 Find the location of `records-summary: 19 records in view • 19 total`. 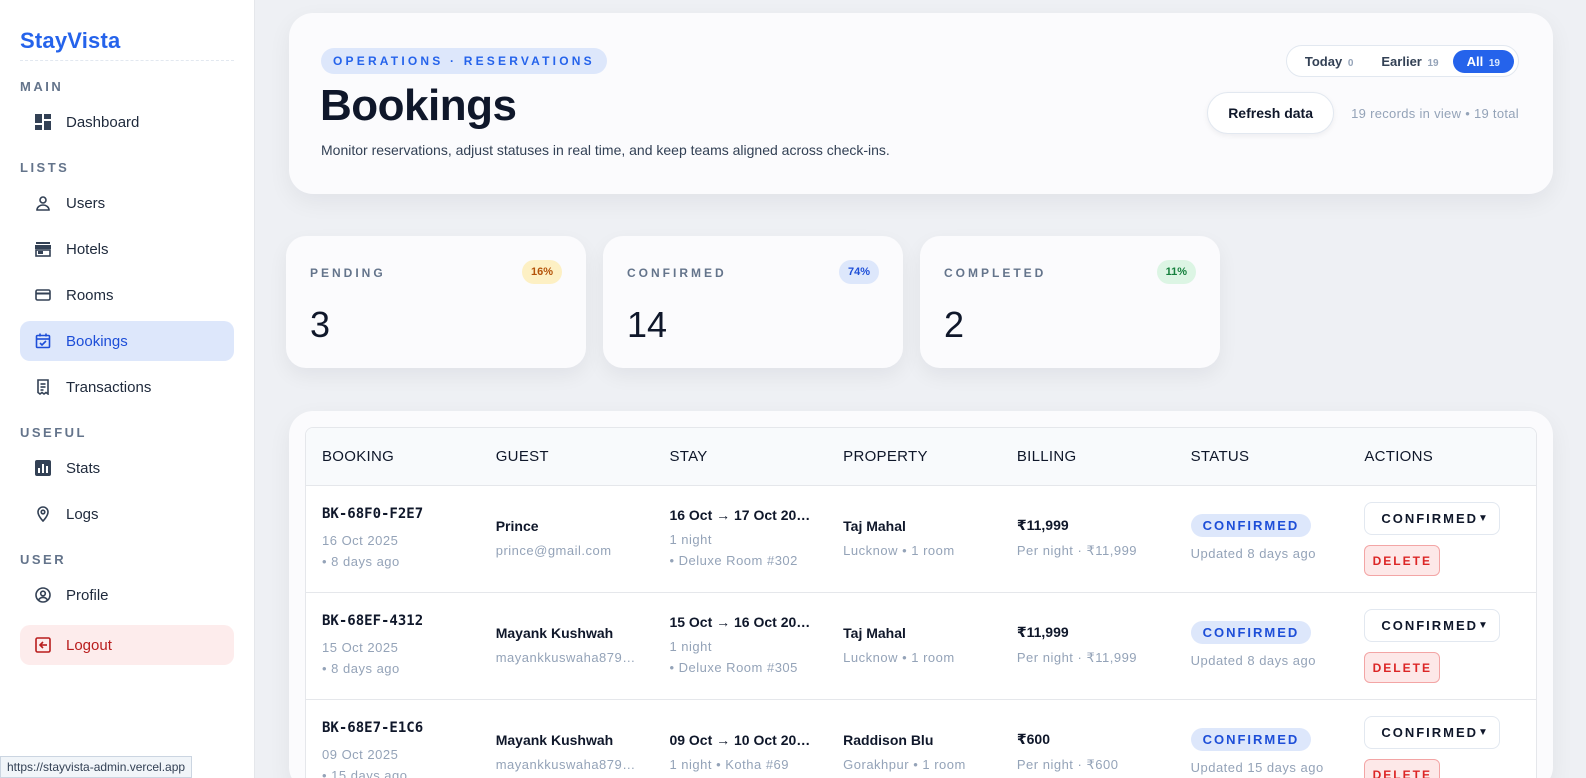

records-summary: 19 records in view • 19 total is located at coordinates (1435, 113).